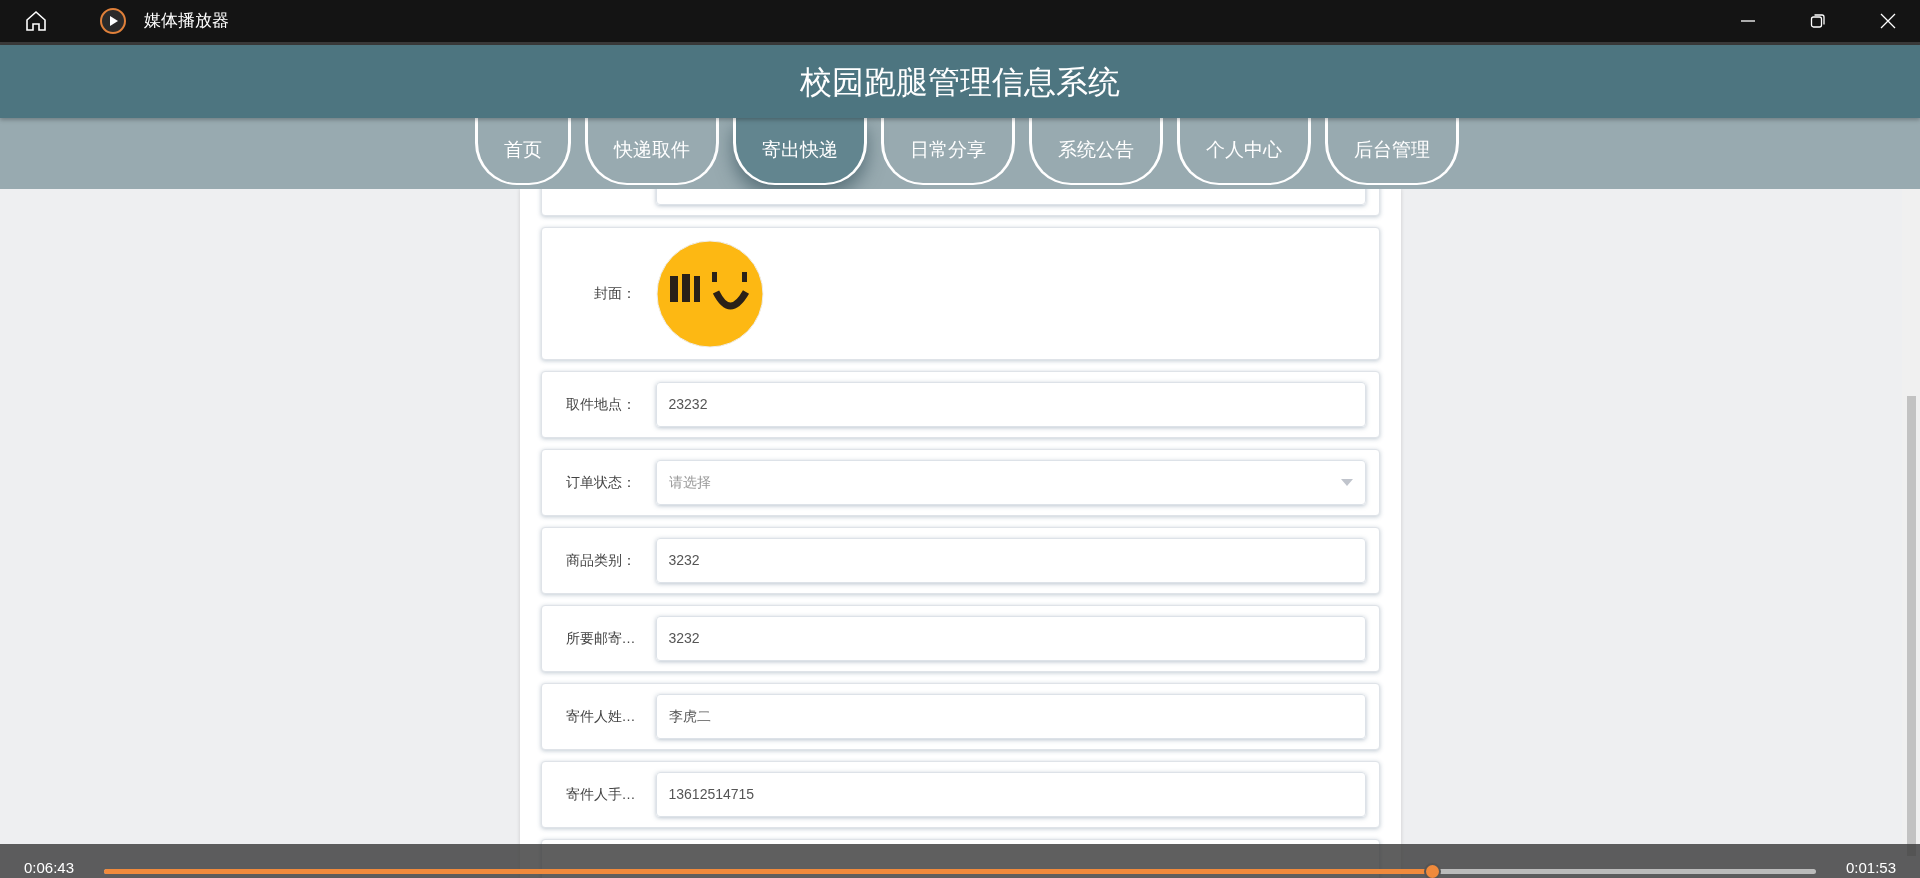 This screenshot has width=1920, height=878. Describe the element at coordinates (1010, 716) in the screenshot. I see `input-field: 李虎二` at that location.